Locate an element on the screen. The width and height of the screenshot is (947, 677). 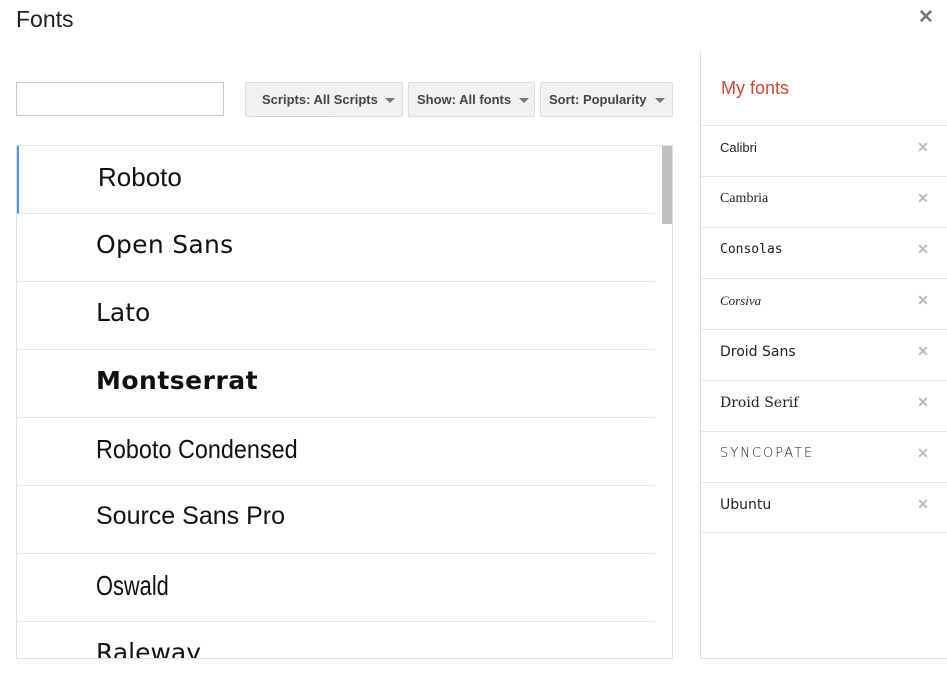
font-list-item-source-sans-pro: Source Sans Pro is located at coordinates (336, 520).